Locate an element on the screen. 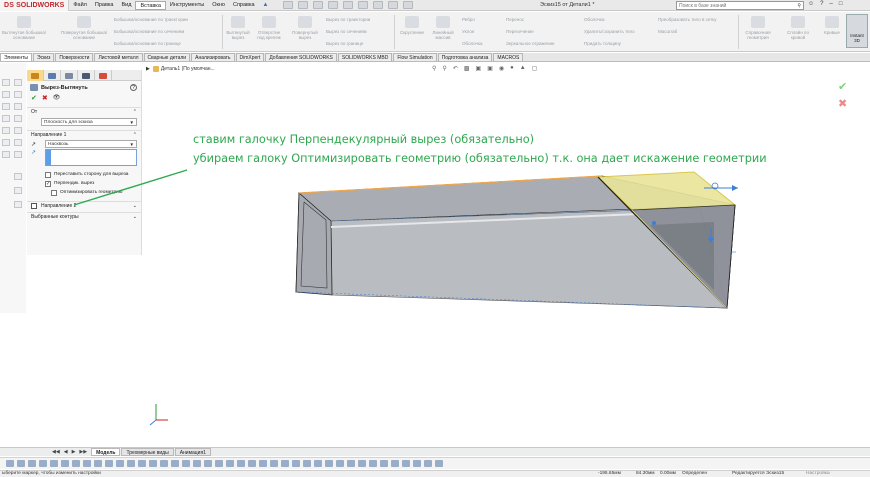 The image size is (870, 477). status-coord-x: -195.65мм is located at coordinates (609, 473).